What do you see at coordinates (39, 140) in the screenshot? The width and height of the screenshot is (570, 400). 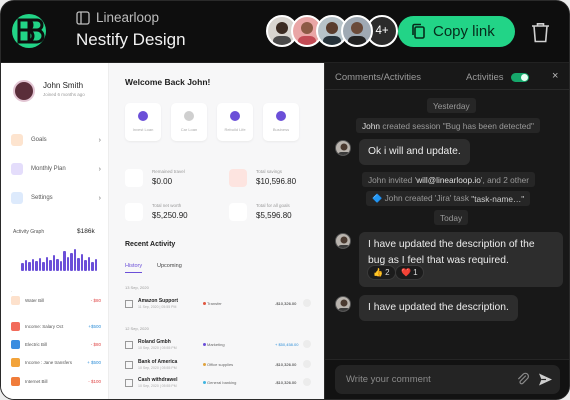 I see `preview-nav-label: Goals` at bounding box center [39, 140].